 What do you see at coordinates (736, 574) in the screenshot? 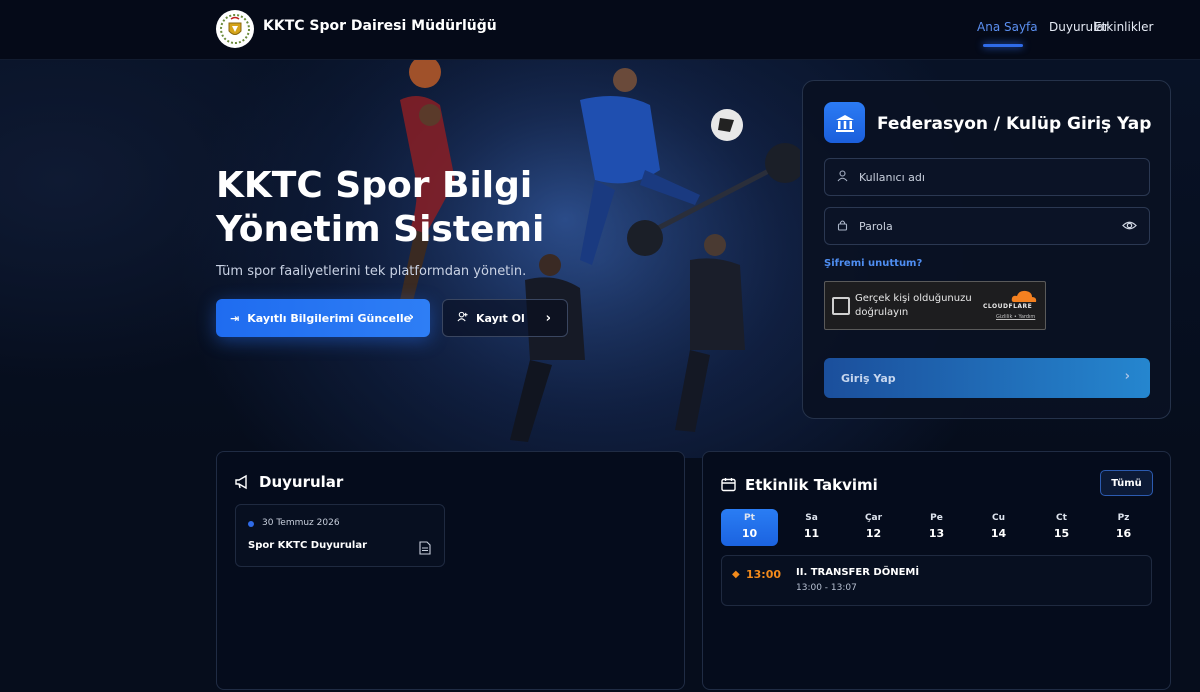
I see `diamond-icon: ◆` at bounding box center [736, 574].